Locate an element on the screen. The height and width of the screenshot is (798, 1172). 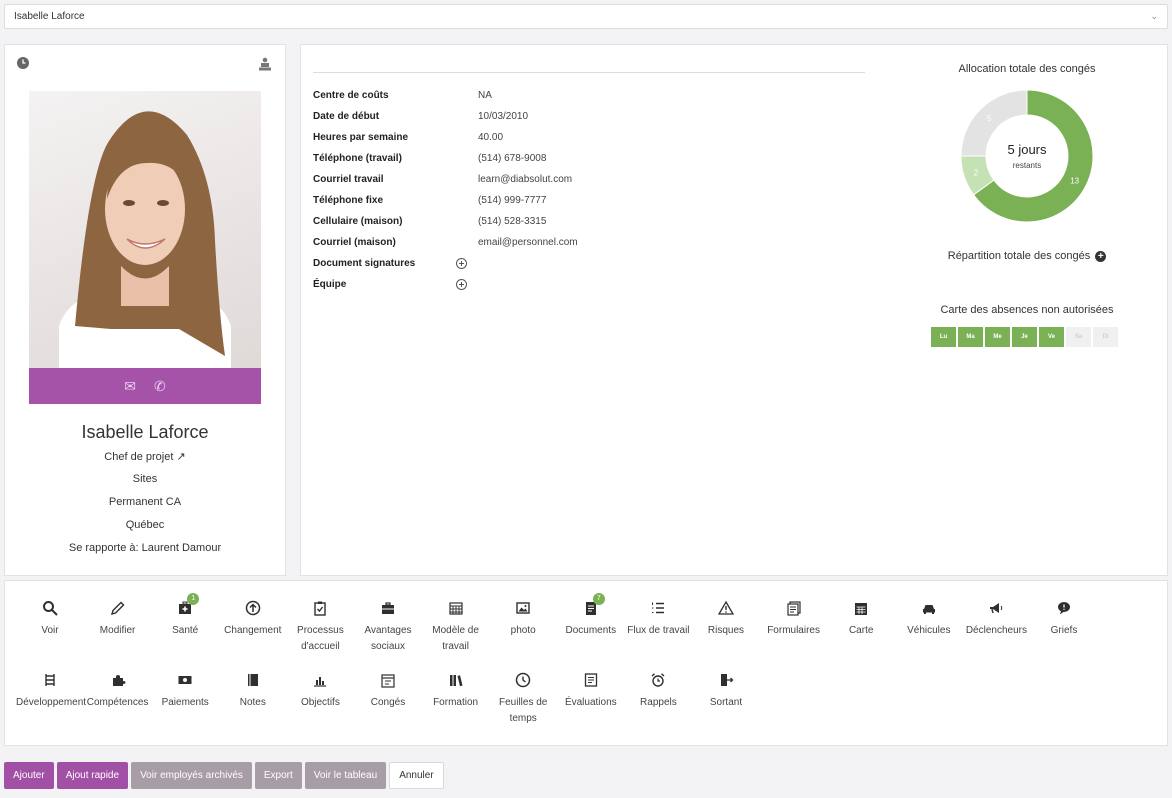
image-icon is located at coordinates (523, 608).